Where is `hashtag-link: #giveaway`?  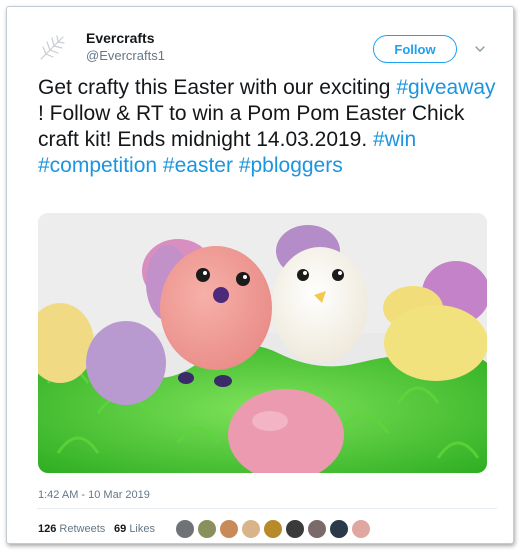
hashtag-link: #giveaway is located at coordinates (445, 87).